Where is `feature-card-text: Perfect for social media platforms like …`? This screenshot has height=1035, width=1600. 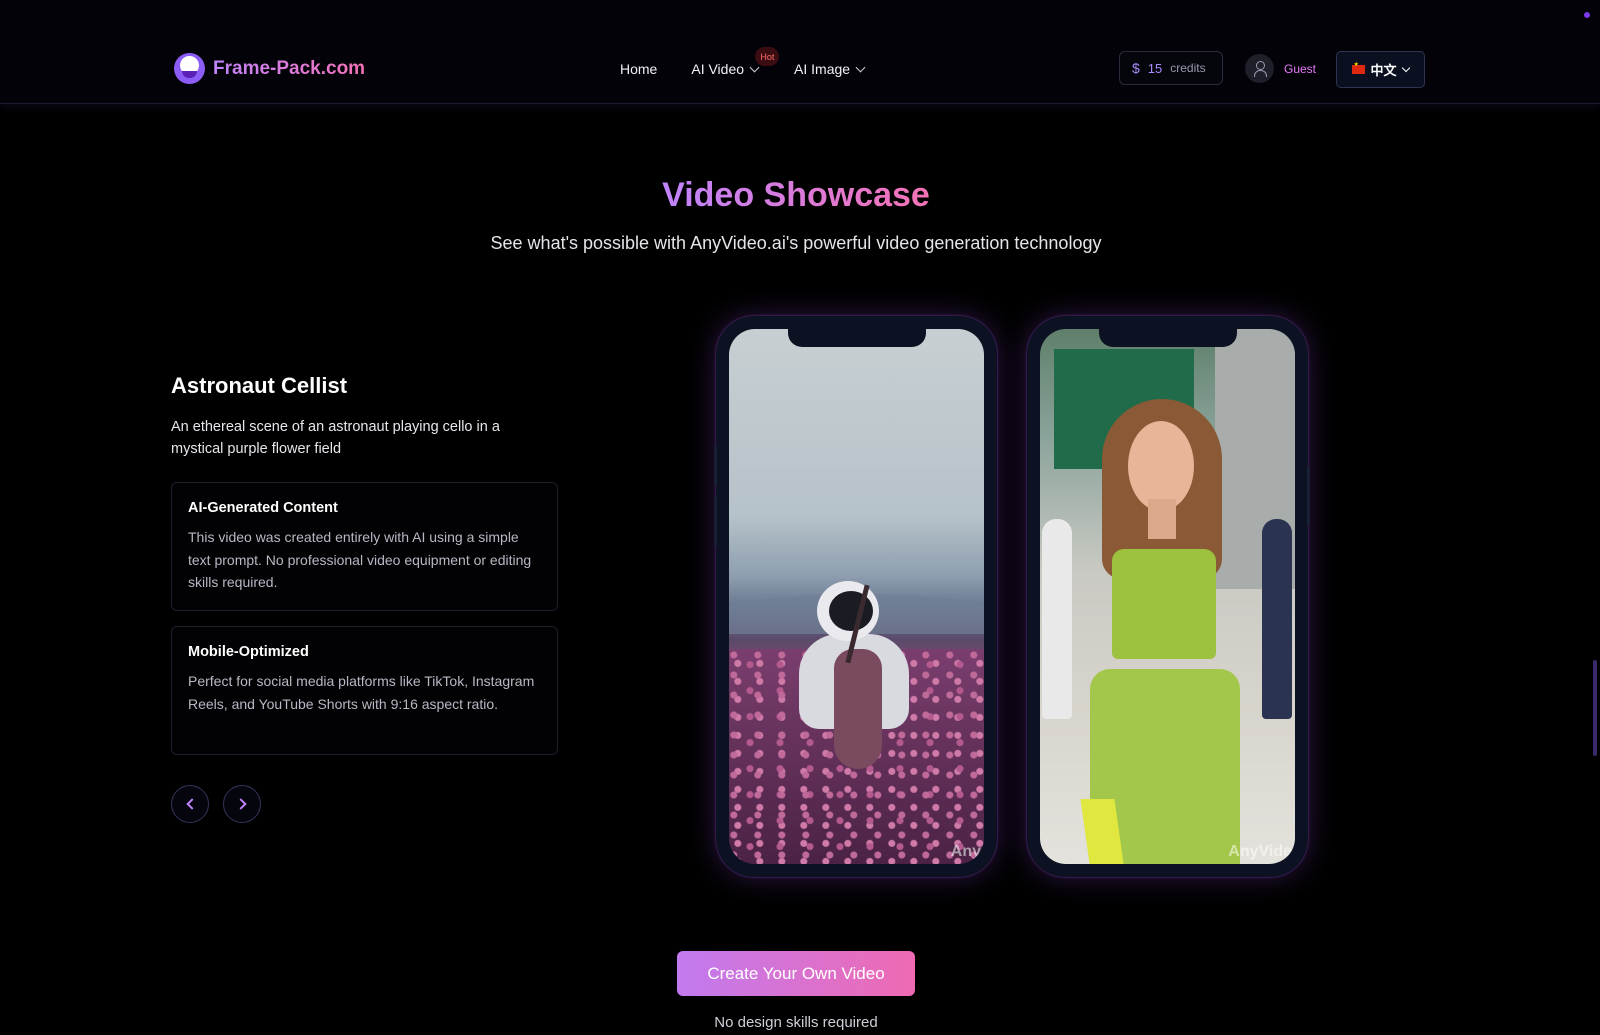 feature-card-text: Perfect for social media platforms like … is located at coordinates (361, 692).